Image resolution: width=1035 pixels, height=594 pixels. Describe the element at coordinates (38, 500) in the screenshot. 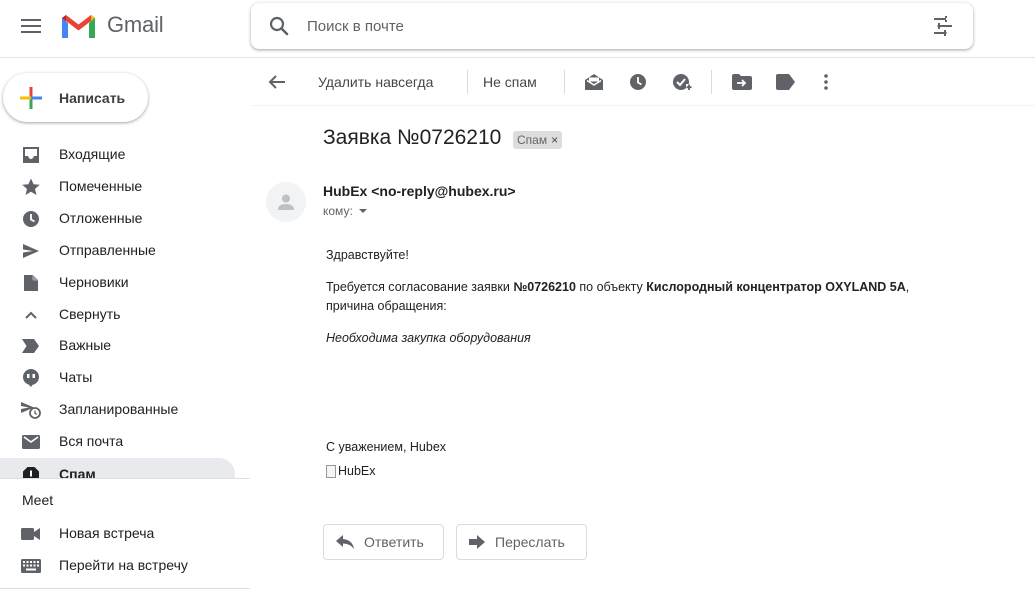

I see `meet-section-title: Meet` at that location.